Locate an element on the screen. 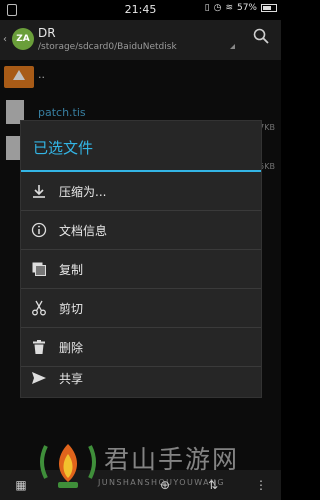  grid-icon: ▦ is located at coordinates (21, 485).